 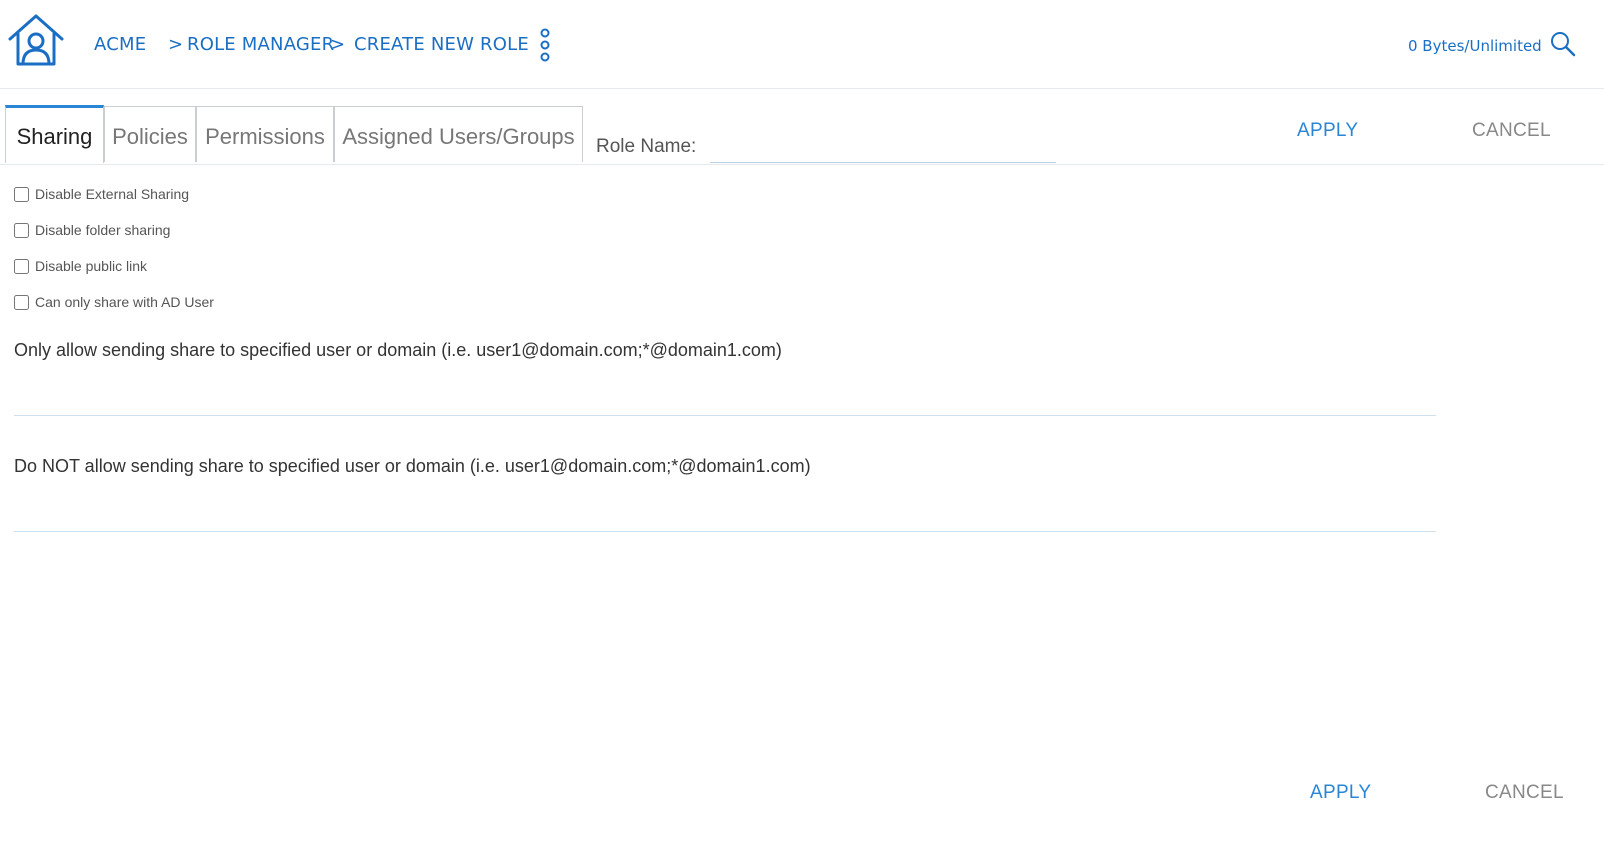 What do you see at coordinates (1340, 793) in the screenshot?
I see `bottom-apply-button: APPLY` at bounding box center [1340, 793].